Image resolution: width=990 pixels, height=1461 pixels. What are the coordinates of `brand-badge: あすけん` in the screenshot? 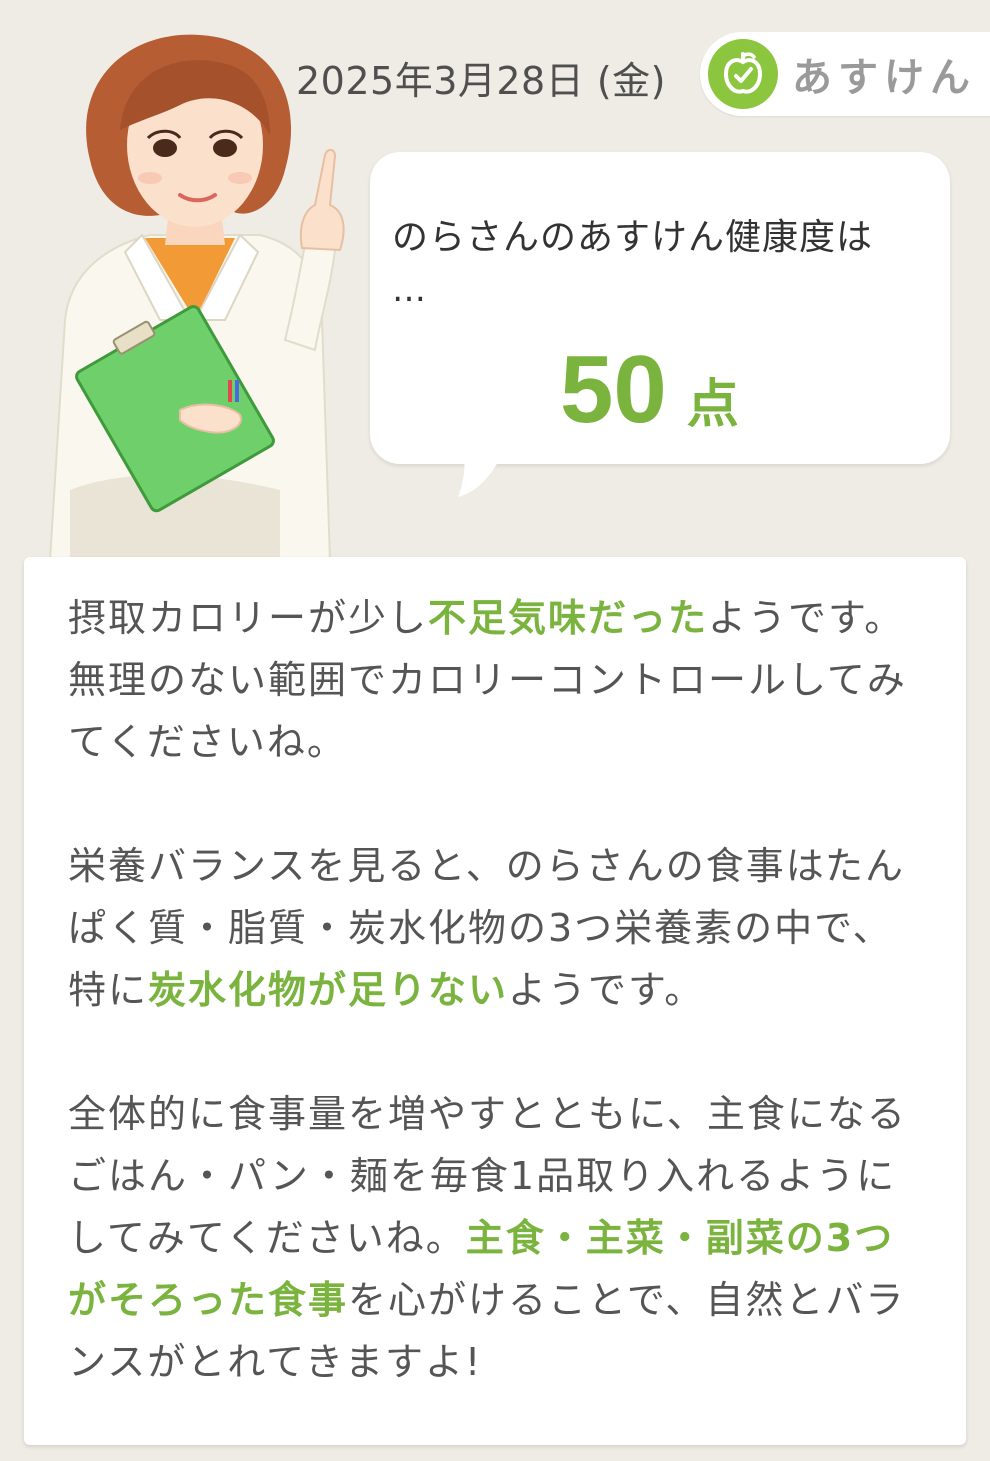 It's located at (845, 74).